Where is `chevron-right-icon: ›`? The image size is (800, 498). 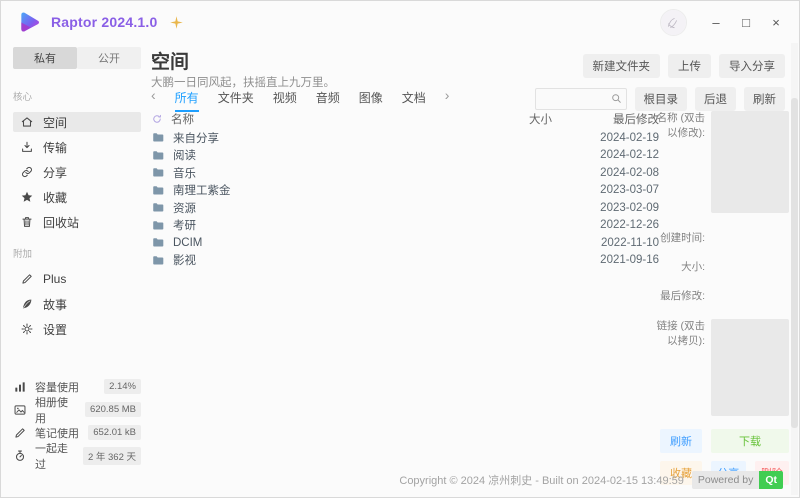
chevron-right-icon: › is located at coordinates (447, 95).